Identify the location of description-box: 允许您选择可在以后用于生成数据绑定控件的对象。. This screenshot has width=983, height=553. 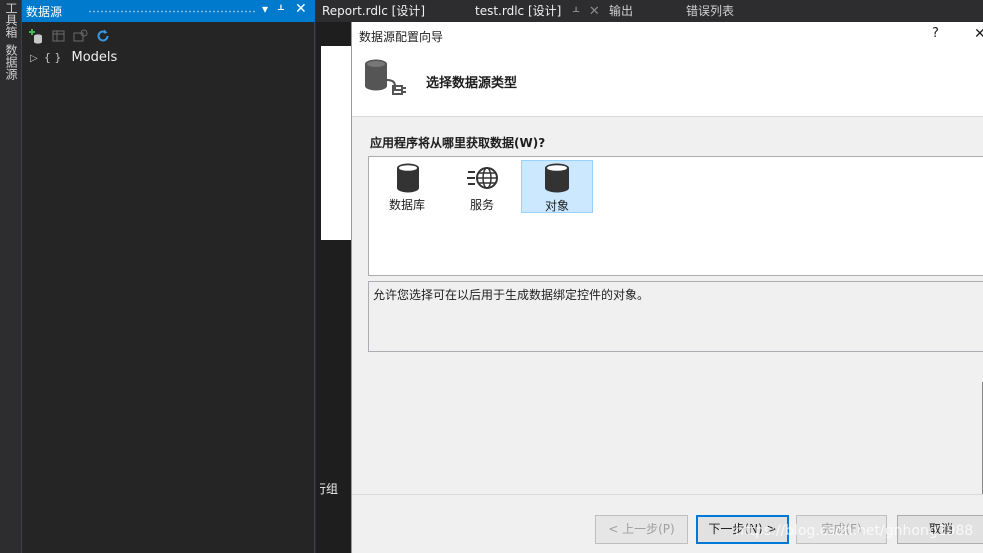
(675, 316).